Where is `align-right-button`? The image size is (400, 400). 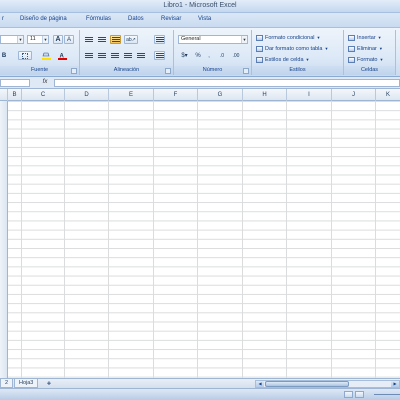
align-right-button is located at coordinates (115, 55).